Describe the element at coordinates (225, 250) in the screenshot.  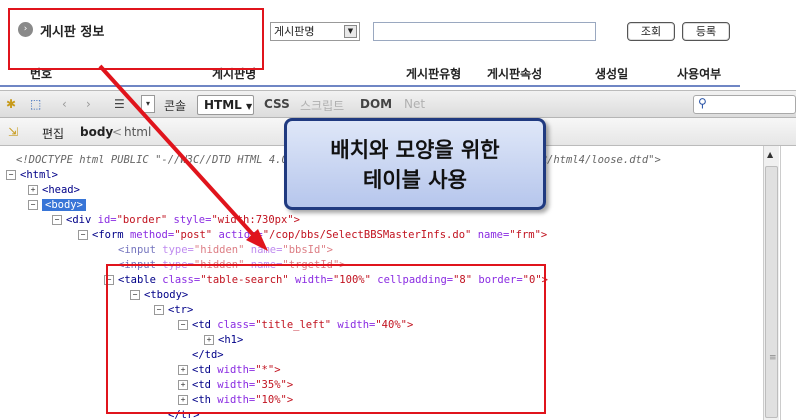
I see `code-line-input-bbsid: <input type="hidden" name="bbsId">` at that location.